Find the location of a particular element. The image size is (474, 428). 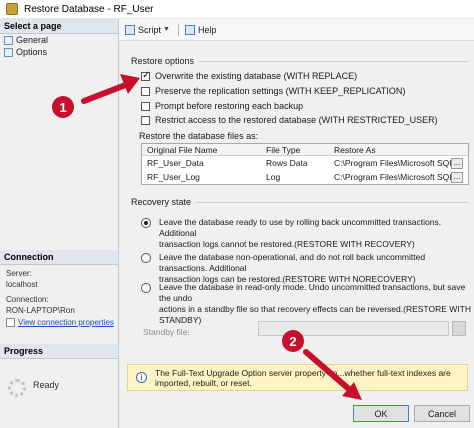

connection-label: Connection: is located at coordinates (27, 299).